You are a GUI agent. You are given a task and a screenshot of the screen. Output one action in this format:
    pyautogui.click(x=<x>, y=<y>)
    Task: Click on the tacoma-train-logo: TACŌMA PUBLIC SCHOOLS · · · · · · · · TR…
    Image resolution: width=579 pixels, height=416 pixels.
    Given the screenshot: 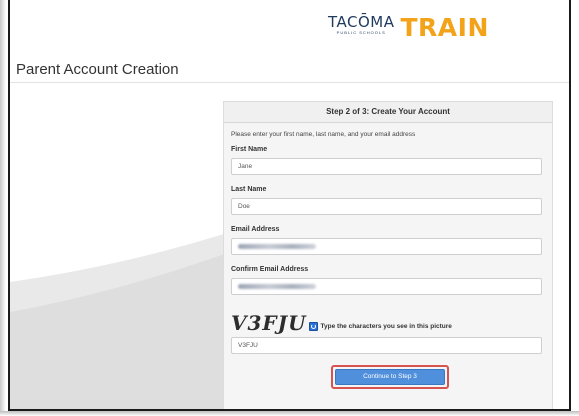 What is the action you would take?
    pyautogui.click(x=408, y=34)
    